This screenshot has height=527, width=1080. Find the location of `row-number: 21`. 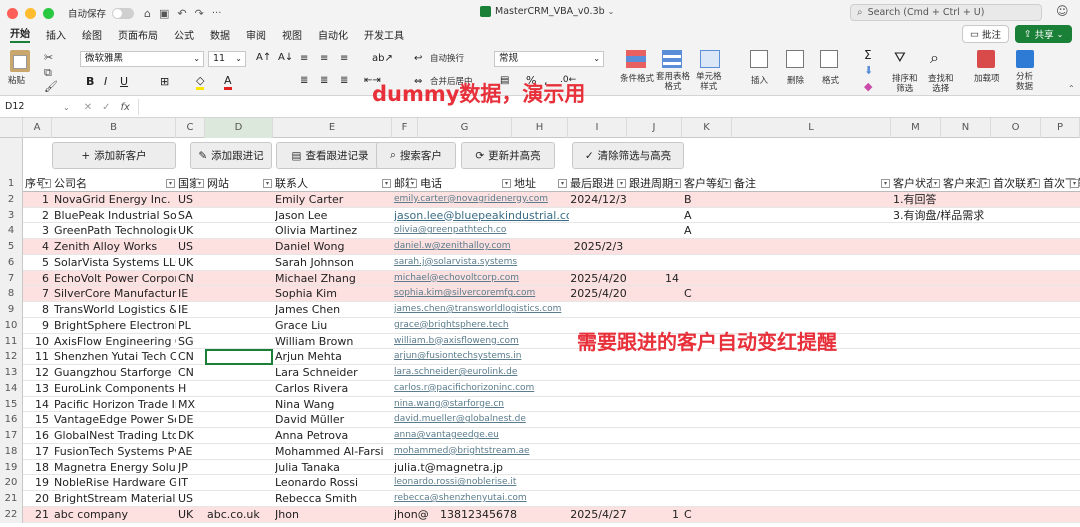

row-number: 21 is located at coordinates (11, 499).